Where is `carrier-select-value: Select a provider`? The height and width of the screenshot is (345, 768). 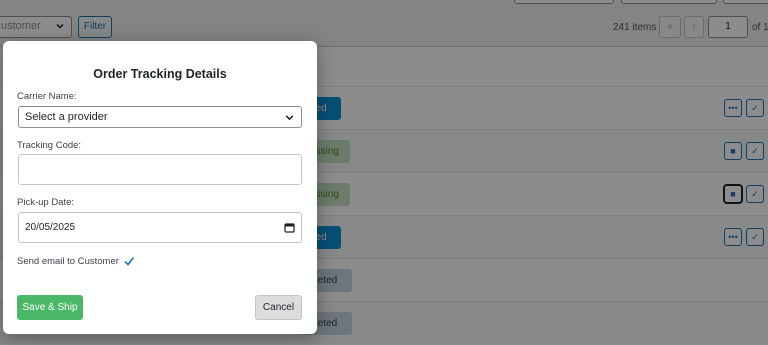 carrier-select-value: Select a provider is located at coordinates (66, 117).